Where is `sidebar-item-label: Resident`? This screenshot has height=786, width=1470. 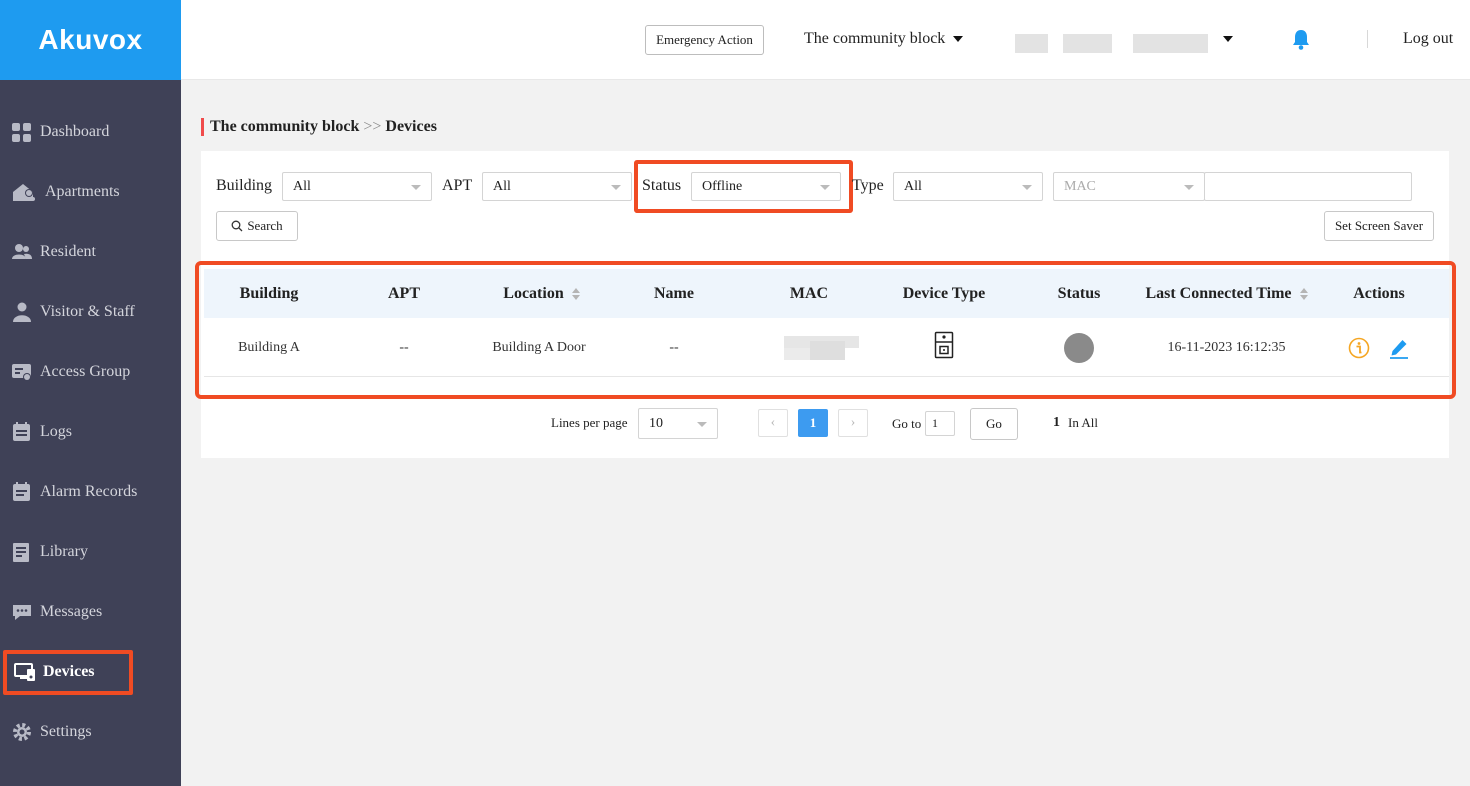
sidebar-item-label: Resident is located at coordinates (68, 251).